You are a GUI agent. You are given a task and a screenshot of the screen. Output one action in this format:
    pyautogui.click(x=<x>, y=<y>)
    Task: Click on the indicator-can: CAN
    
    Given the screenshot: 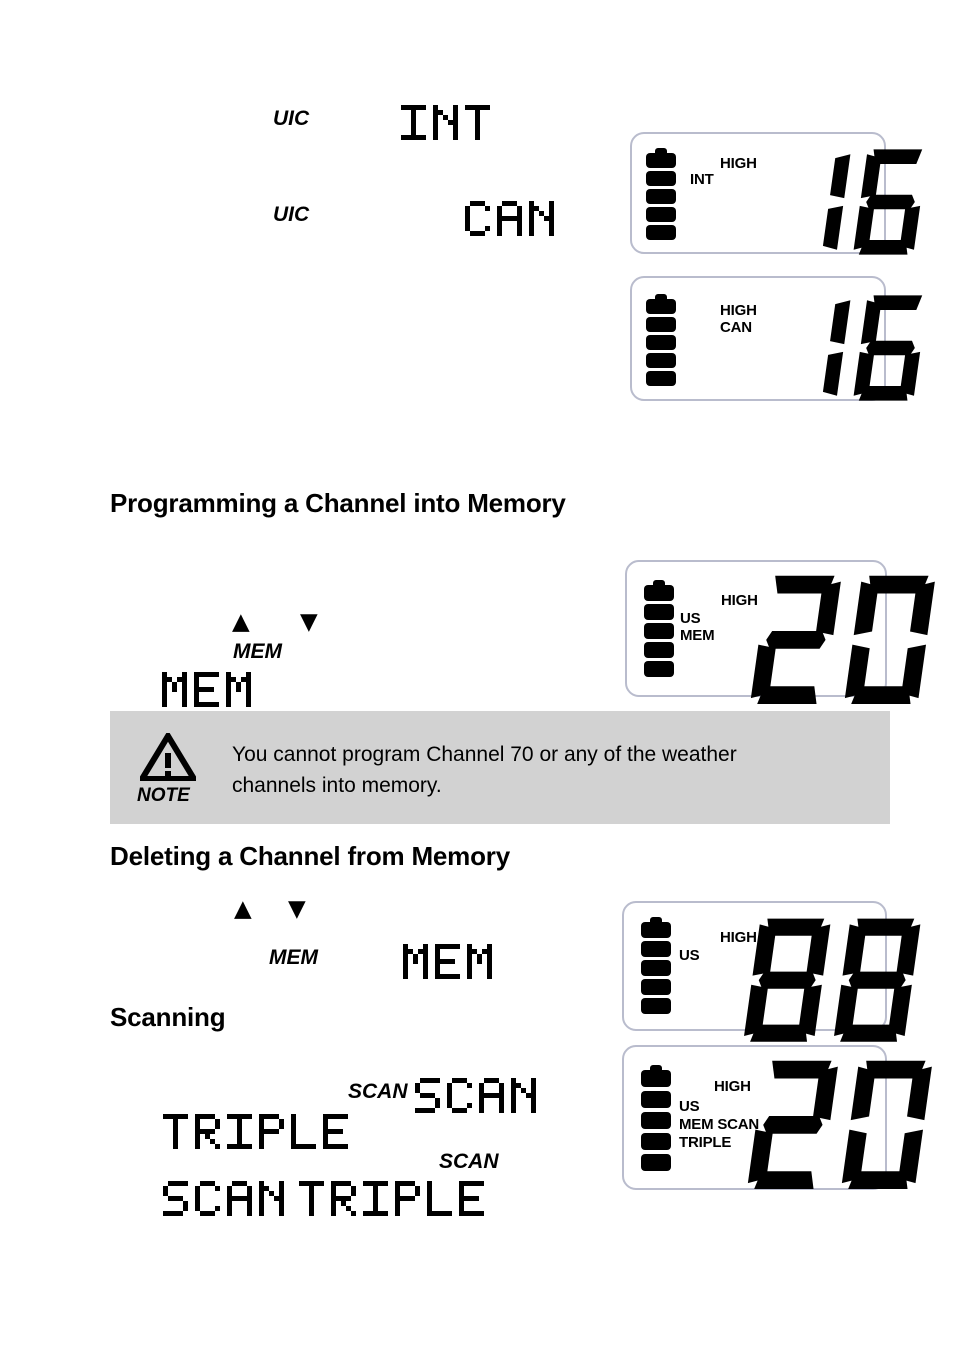 What is the action you would take?
    pyautogui.click(x=736, y=327)
    